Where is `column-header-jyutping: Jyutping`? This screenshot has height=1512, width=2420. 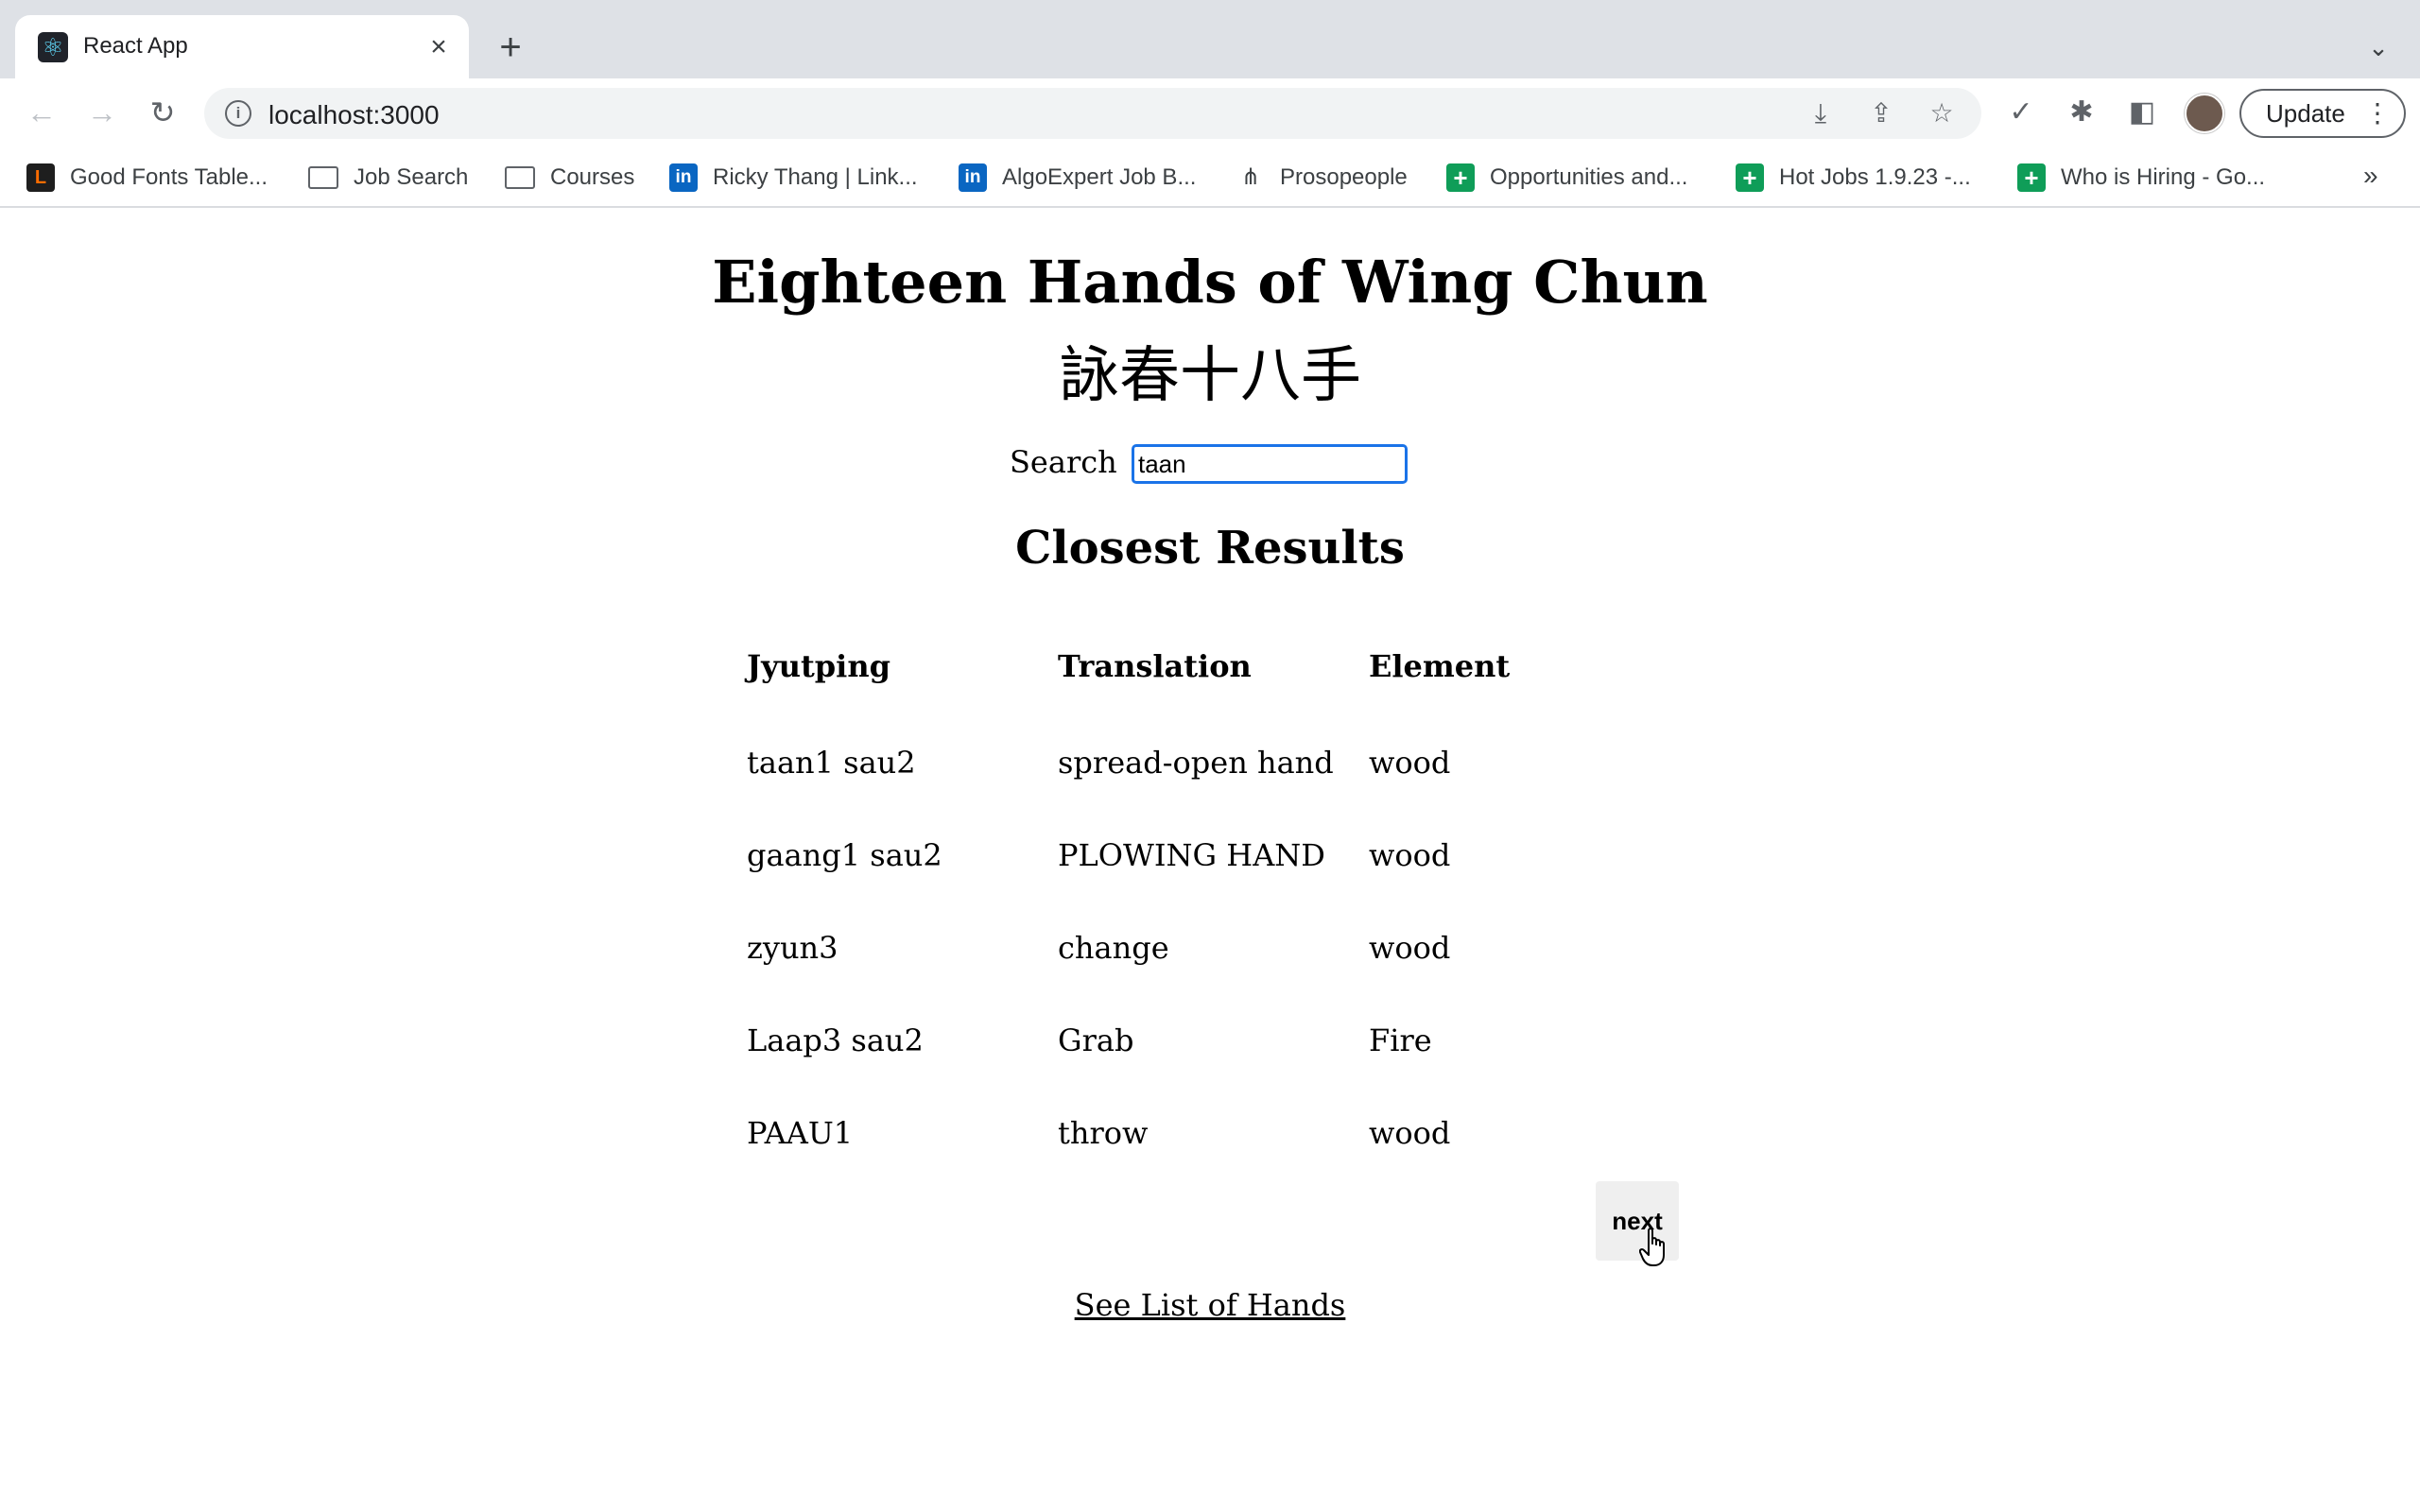 column-header-jyutping: Jyutping is located at coordinates (818, 666).